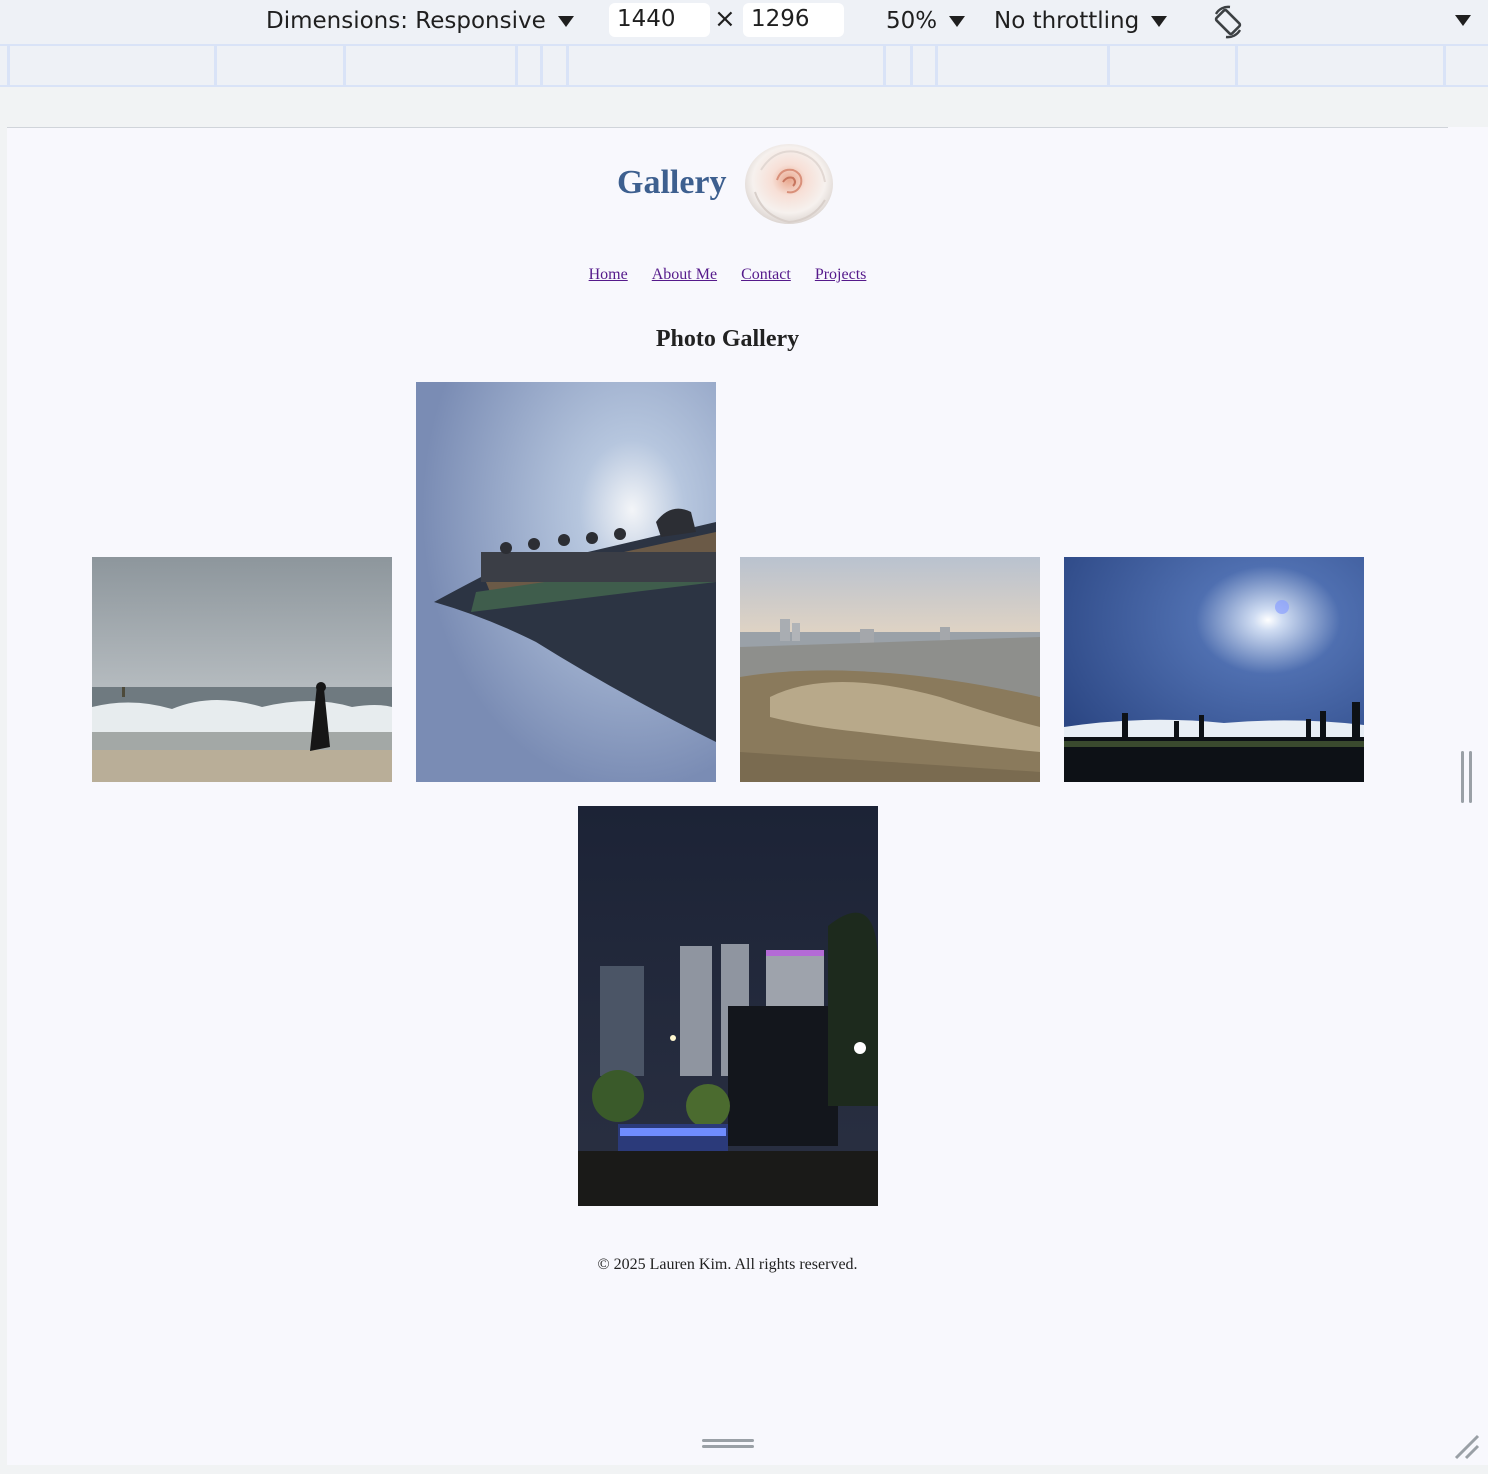  I want to click on media-query-bar, so click(744, 66).